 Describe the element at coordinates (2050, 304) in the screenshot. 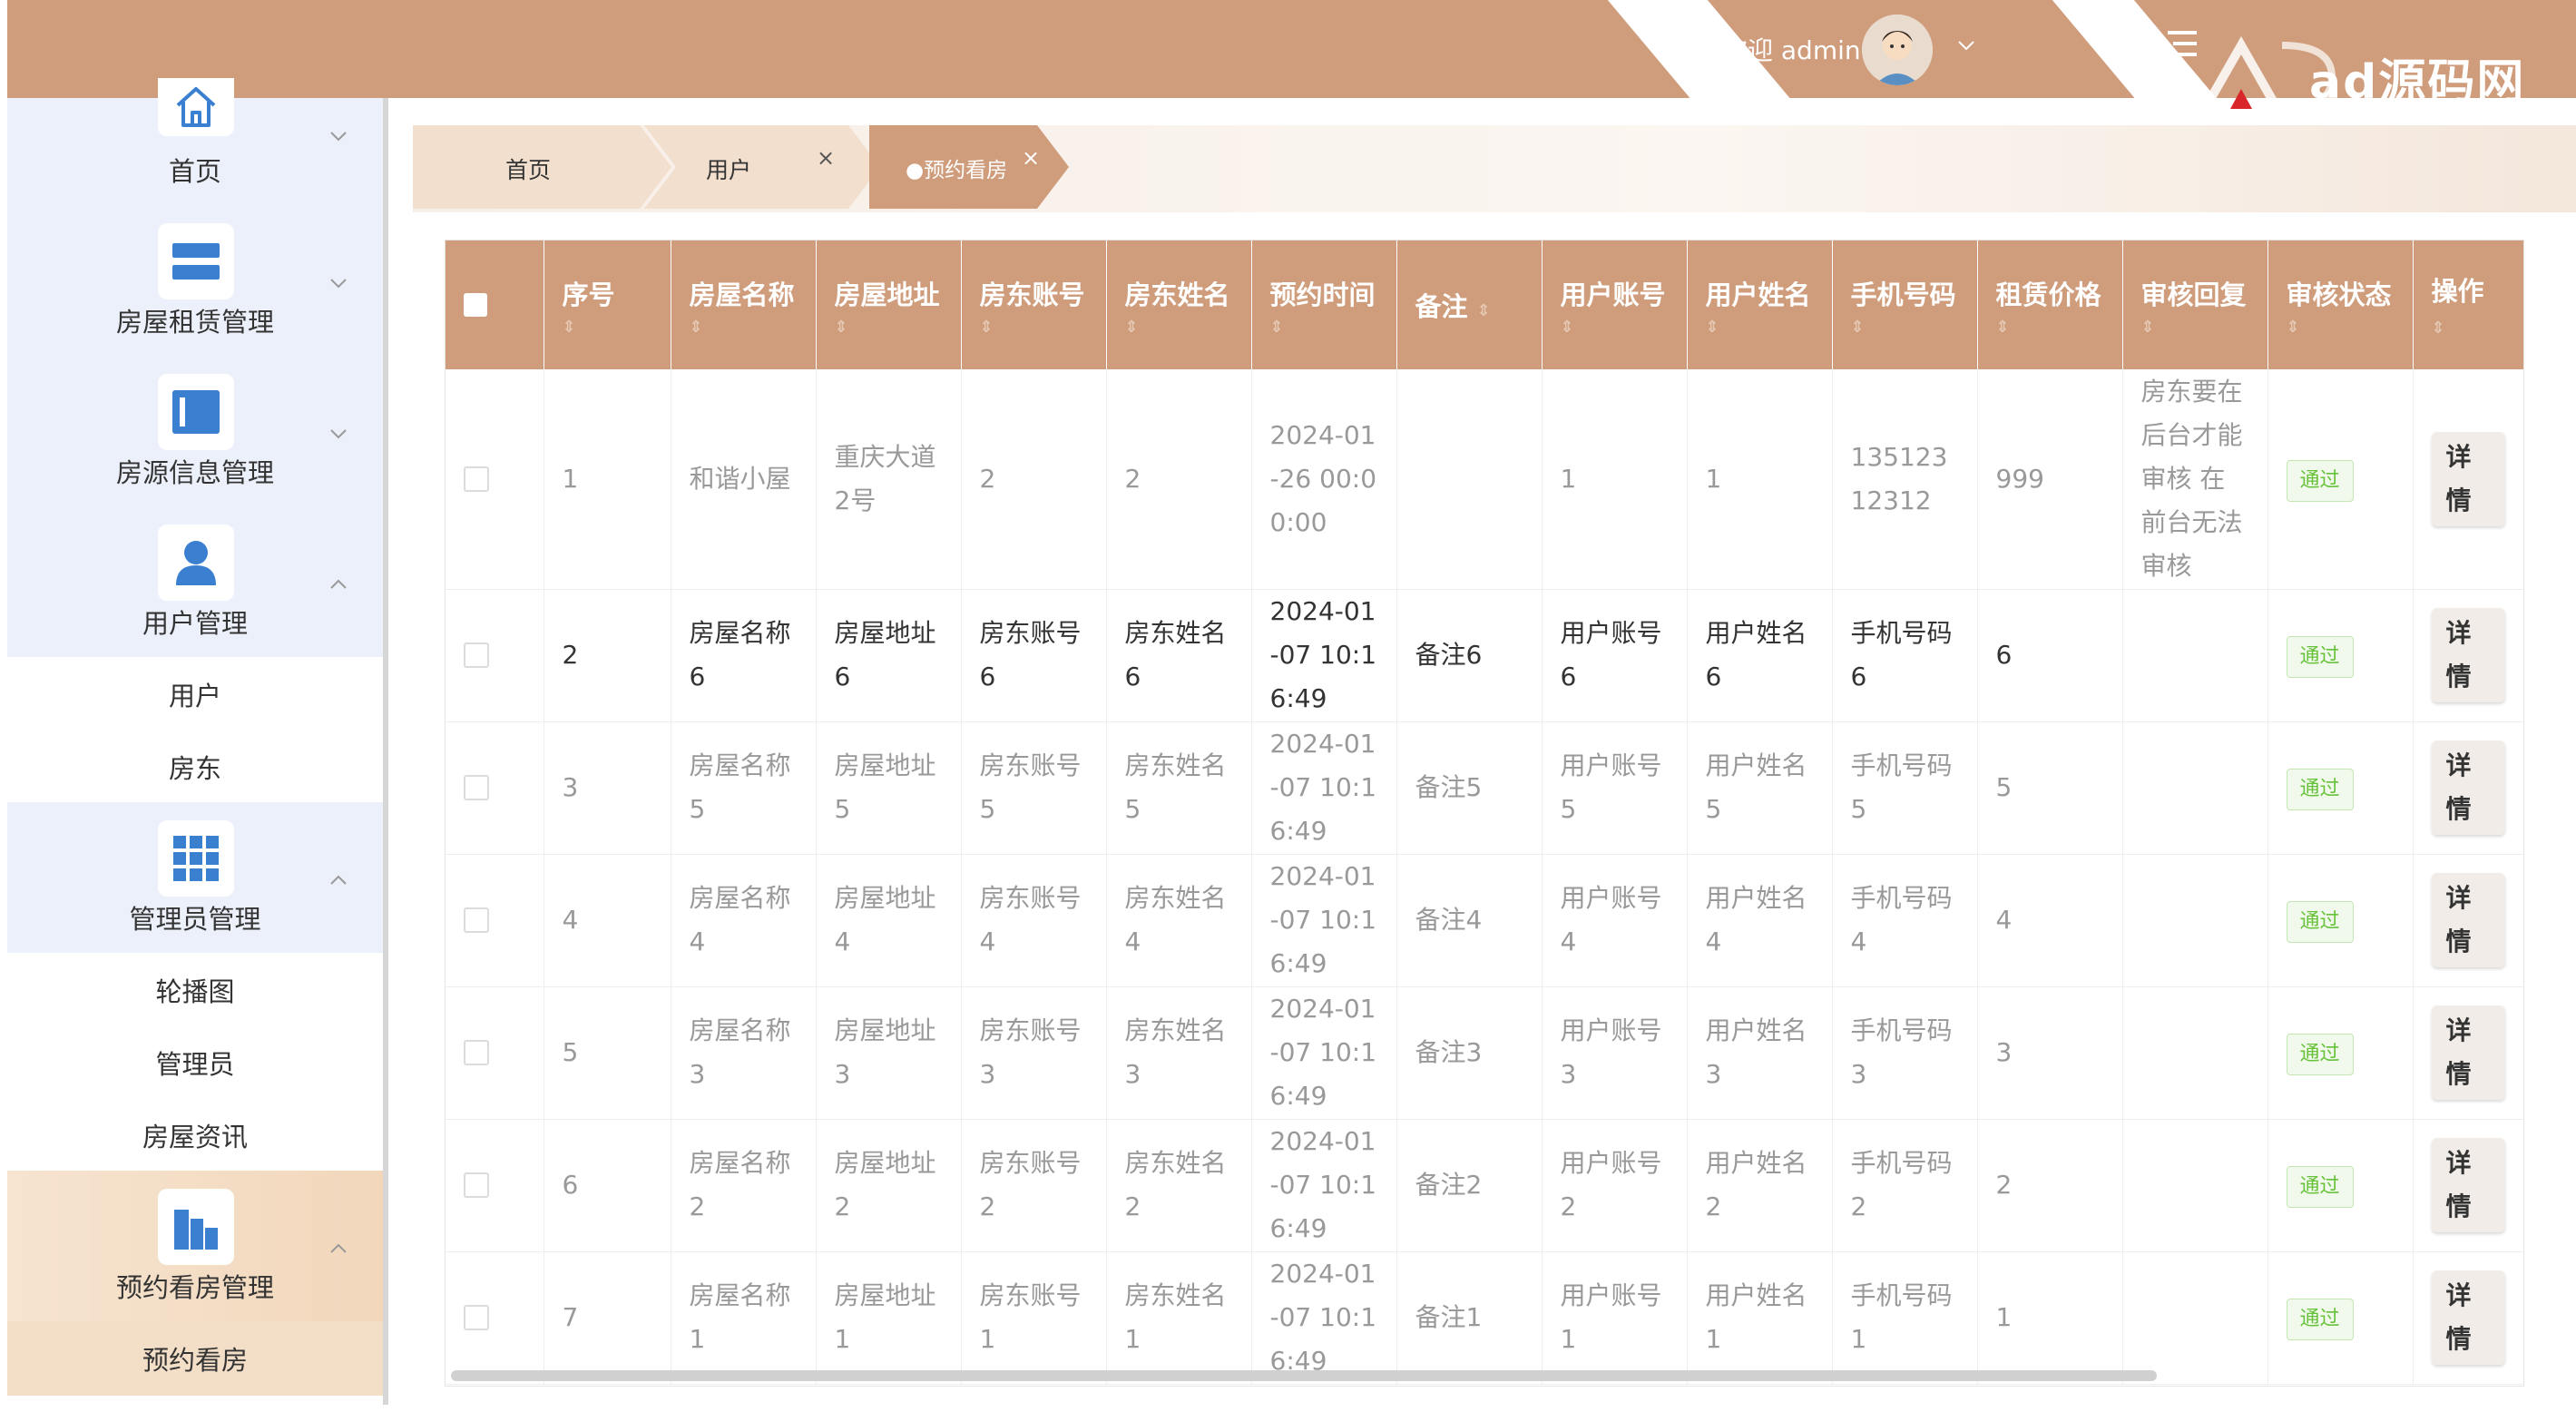

I see `column-header: 租赁价格 ⇕` at that location.